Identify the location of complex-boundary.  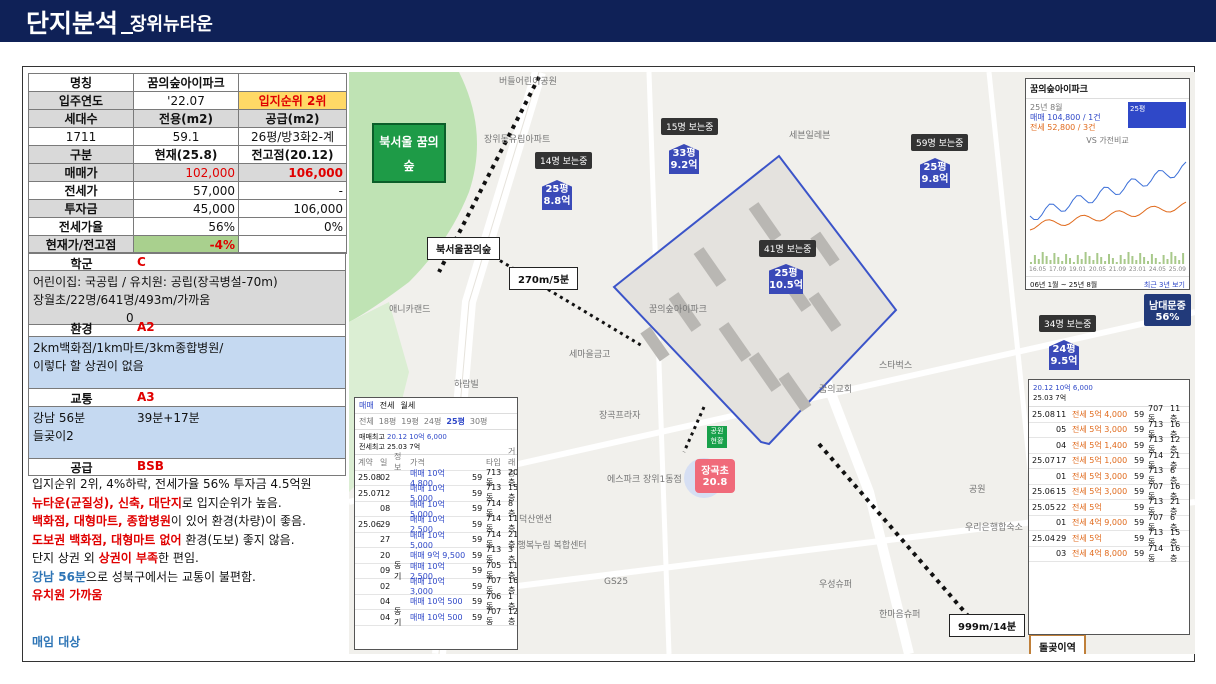
(755, 300).